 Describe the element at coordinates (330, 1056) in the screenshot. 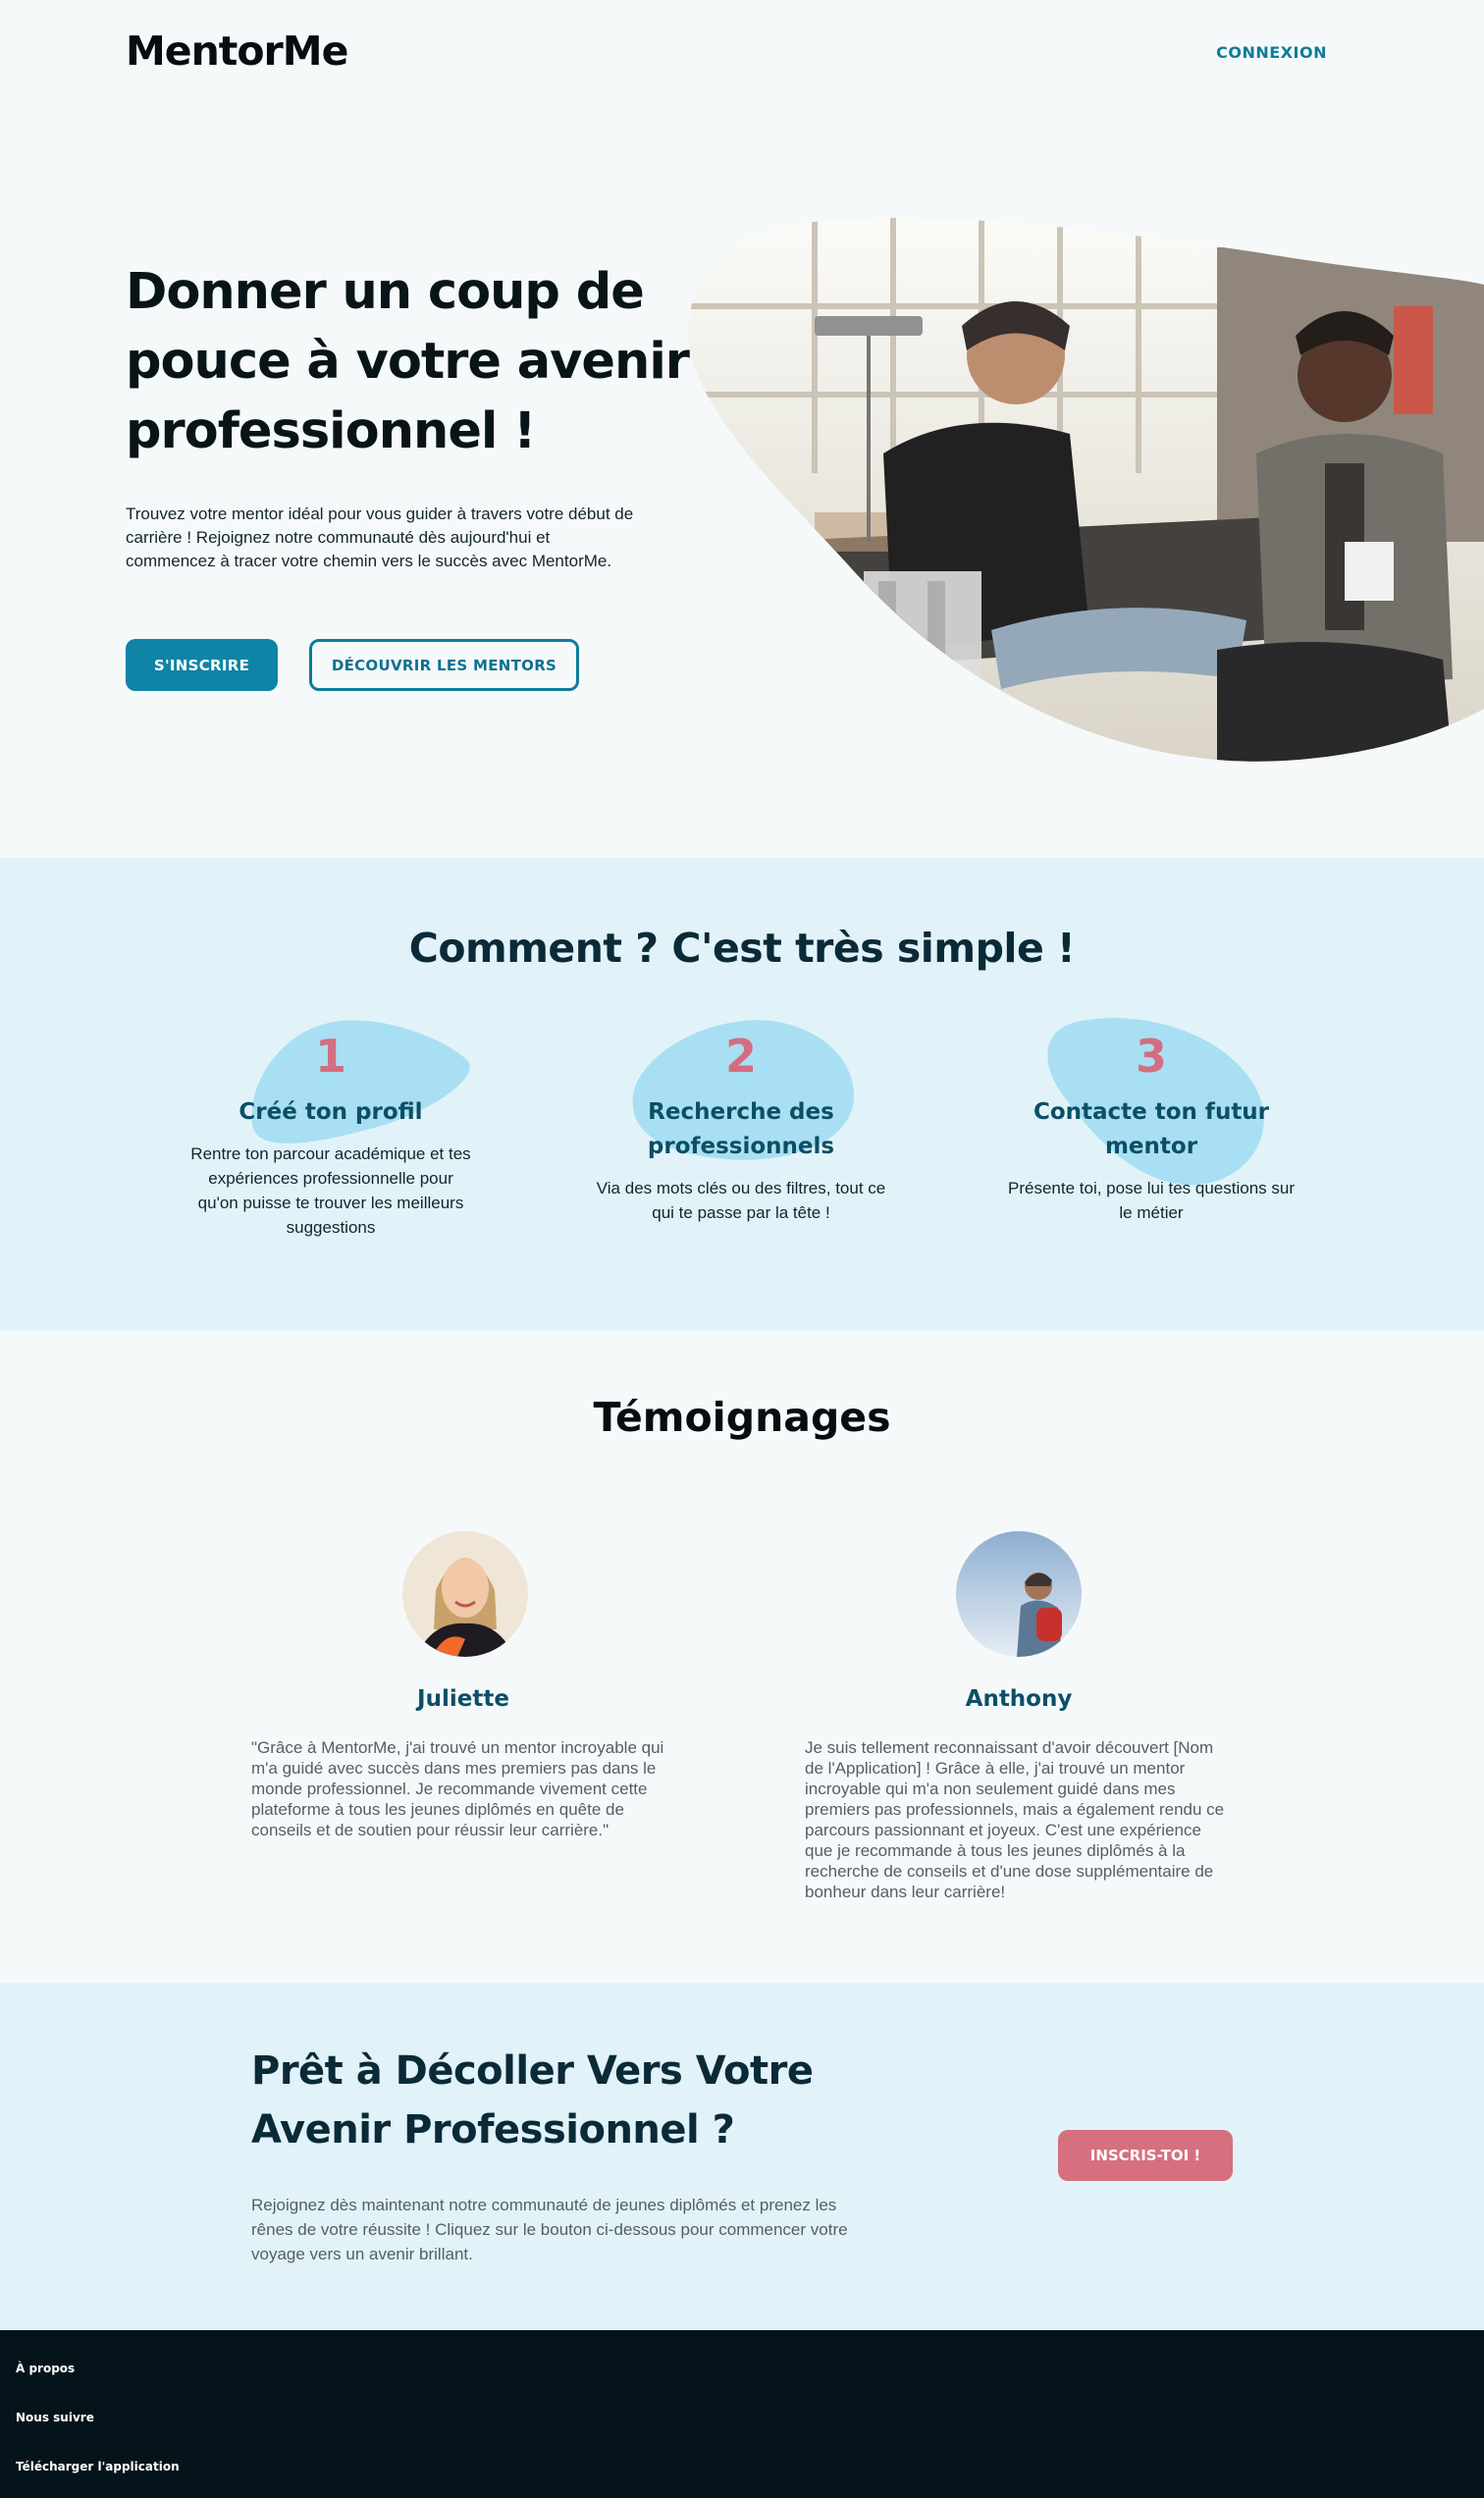

I see `step-number: 1` at that location.